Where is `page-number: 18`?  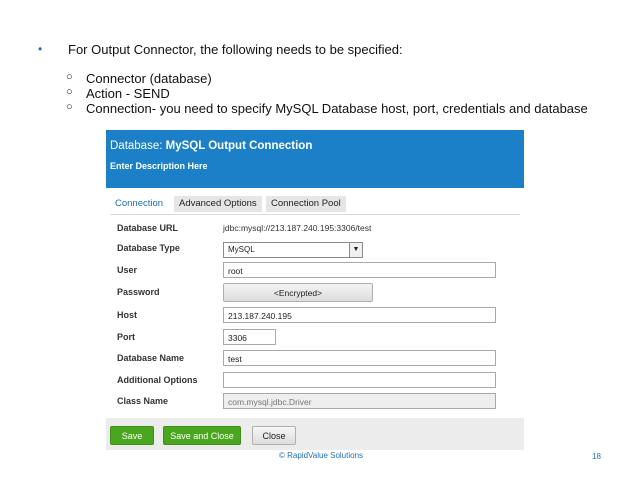
page-number: 18 is located at coordinates (596, 456).